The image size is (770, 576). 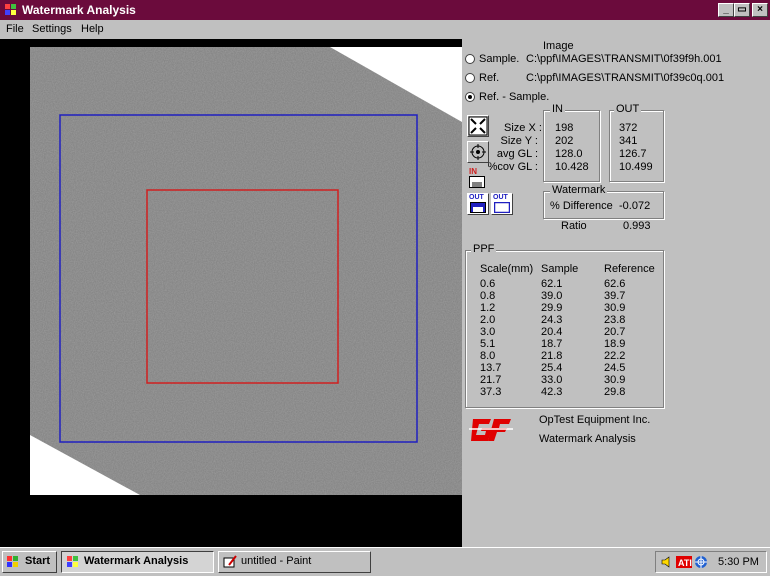 What do you see at coordinates (523, 128) in the screenshot?
I see `stat-label-size-x: Size X :` at bounding box center [523, 128].